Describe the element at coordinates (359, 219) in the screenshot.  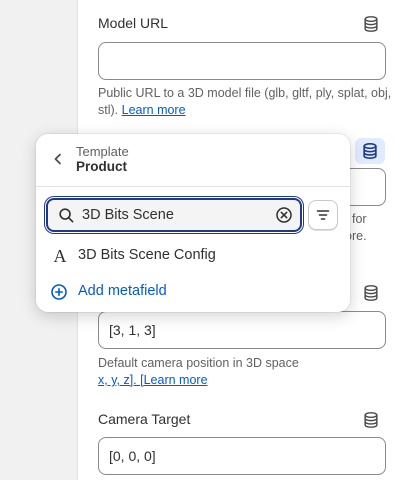
I see `hidden-help-fragment-1: for` at that location.